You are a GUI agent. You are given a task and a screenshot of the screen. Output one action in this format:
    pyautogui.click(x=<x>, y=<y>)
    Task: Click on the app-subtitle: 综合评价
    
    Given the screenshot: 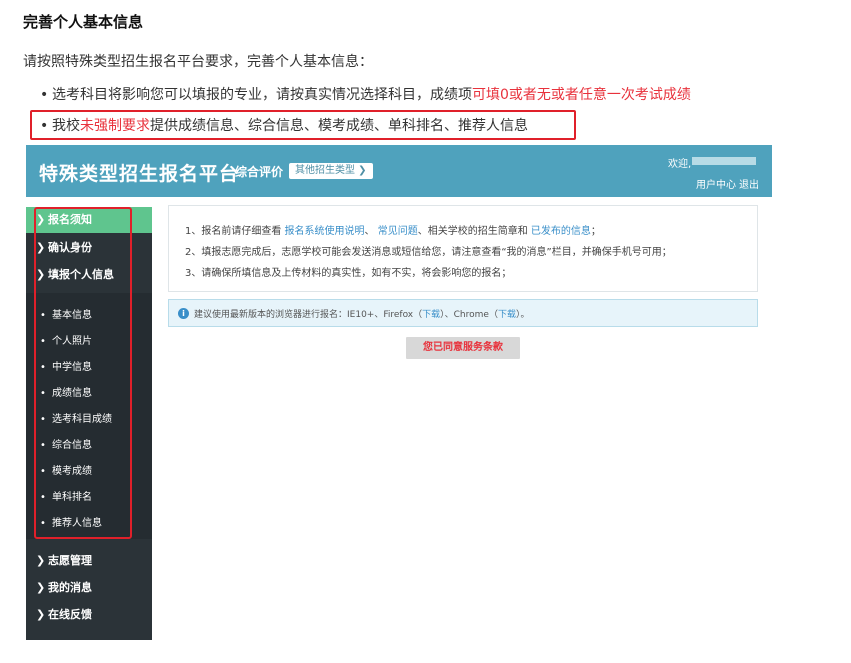 What is the action you would take?
    pyautogui.click(x=259, y=172)
    